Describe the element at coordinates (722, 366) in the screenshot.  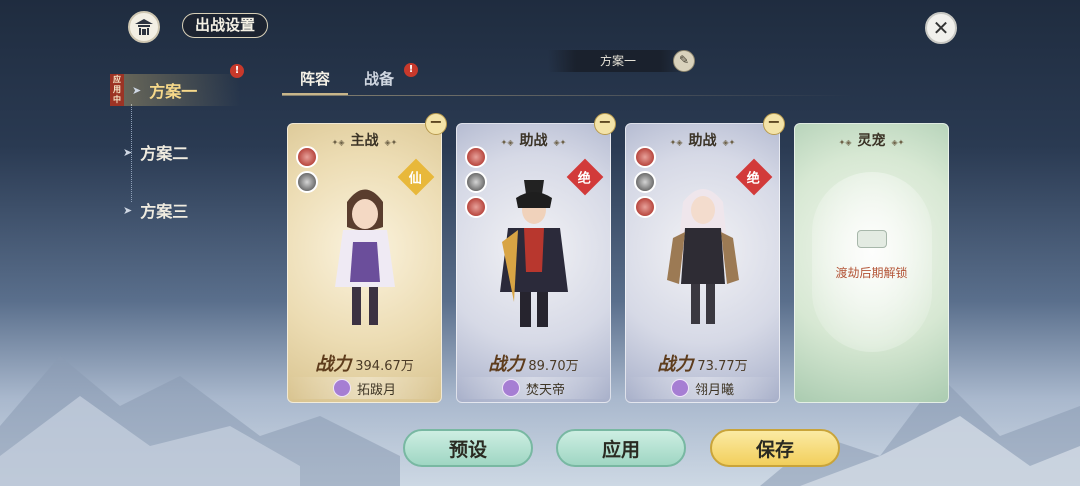
I see `power-value: 73.77万` at that location.